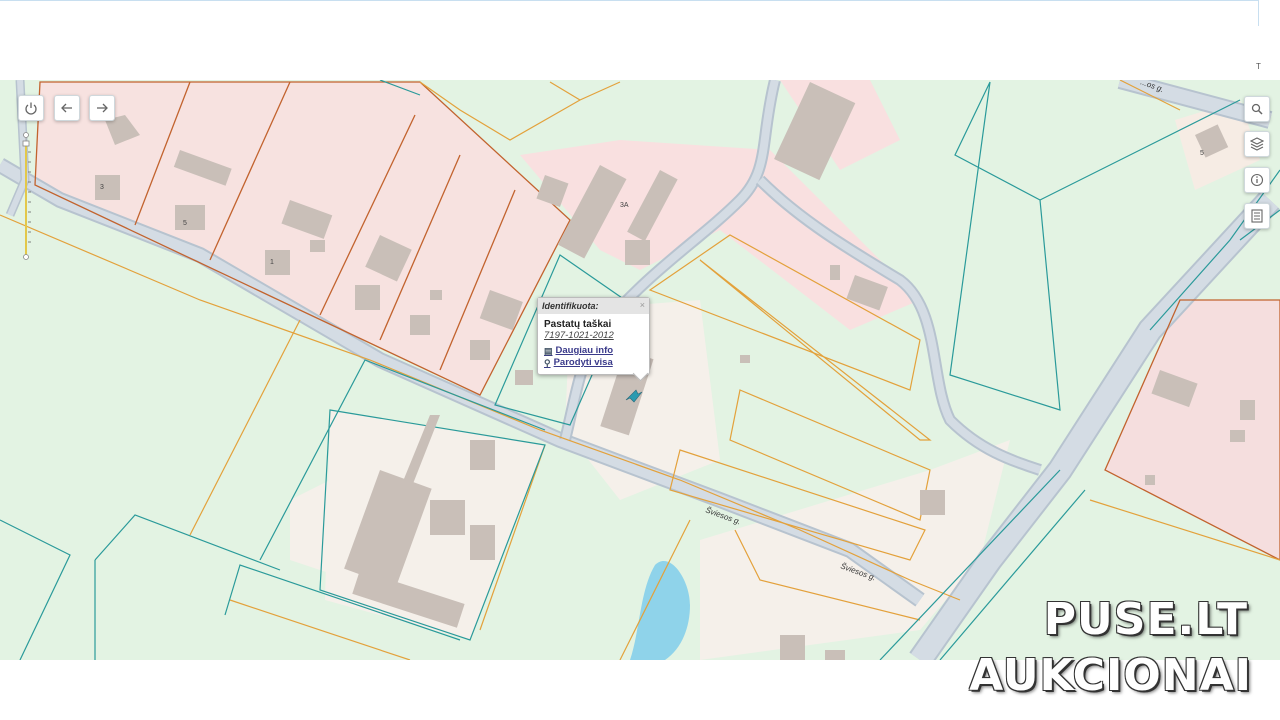 The image size is (1280, 720). What do you see at coordinates (547, 363) in the screenshot?
I see `magnifier-icon: ⚲` at bounding box center [547, 363].